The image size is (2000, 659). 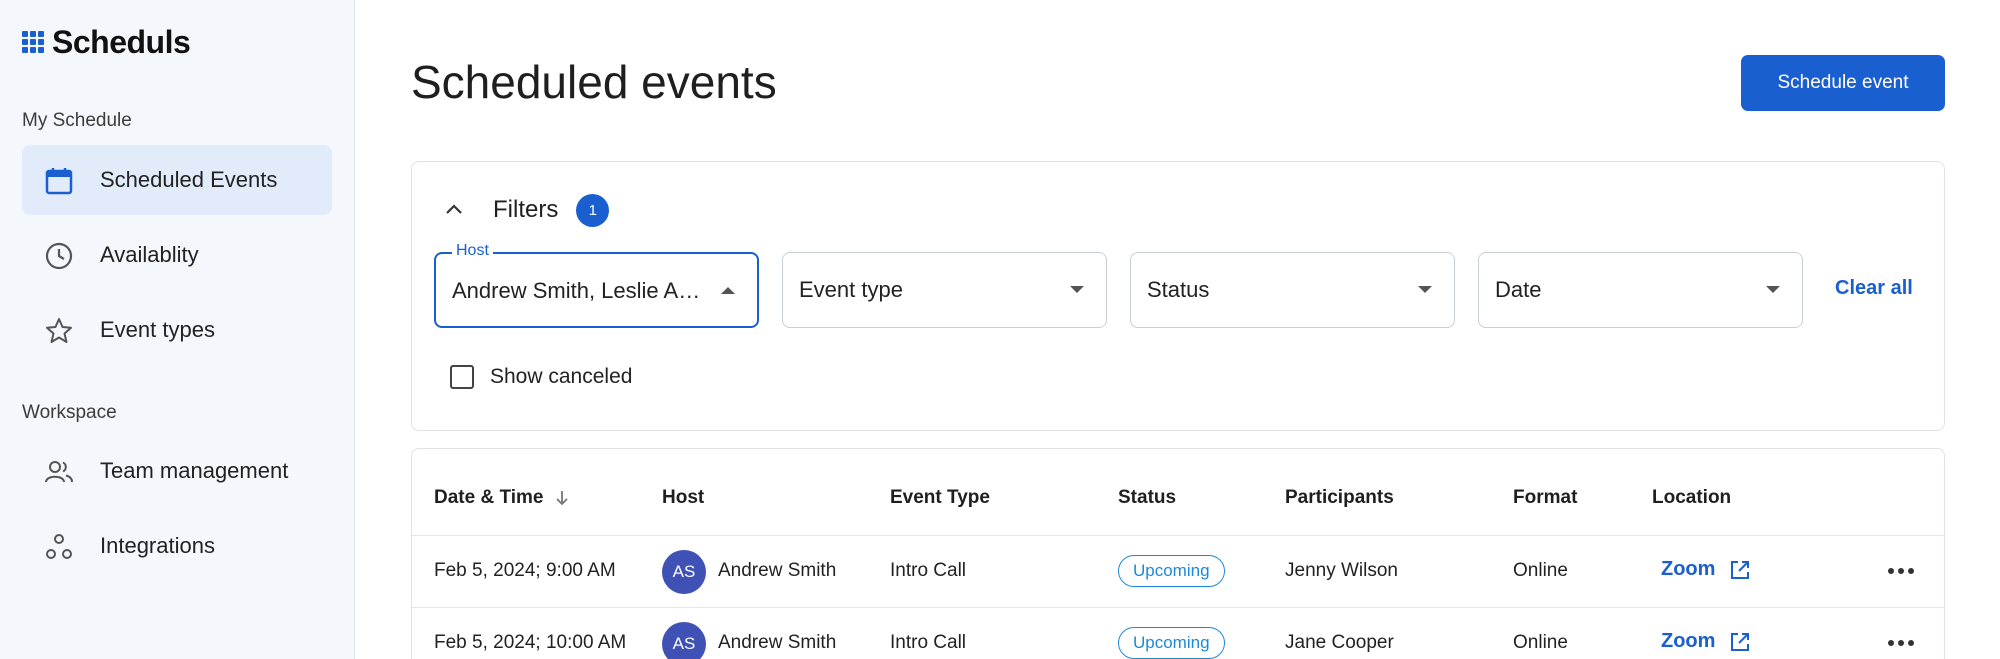 What do you see at coordinates (944, 290) in the screenshot?
I see `event-type-select: Event type` at bounding box center [944, 290].